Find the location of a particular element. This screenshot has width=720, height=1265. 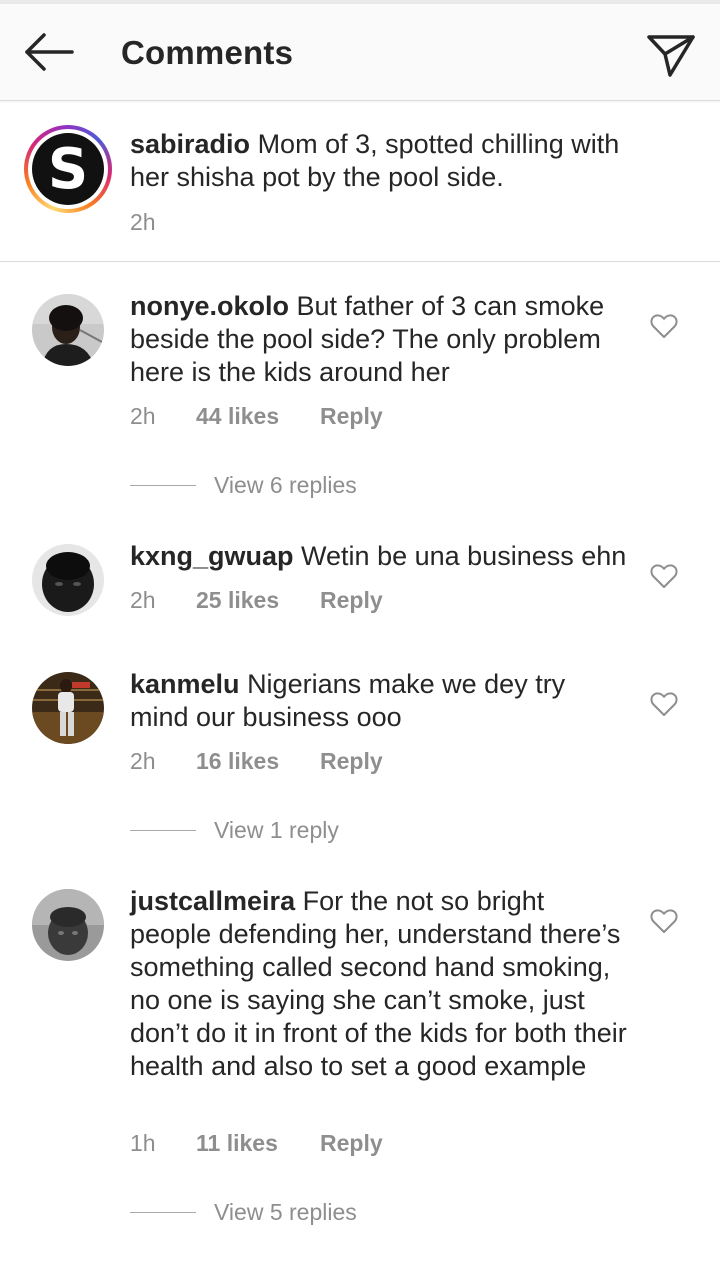

back-button is located at coordinates (48, 52).